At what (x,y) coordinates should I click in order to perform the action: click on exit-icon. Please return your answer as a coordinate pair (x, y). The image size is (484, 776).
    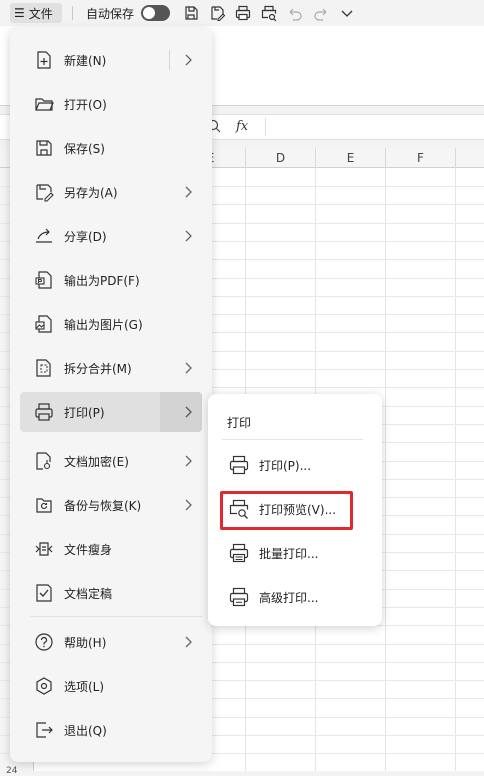
    Looking at the image, I should click on (44, 730).